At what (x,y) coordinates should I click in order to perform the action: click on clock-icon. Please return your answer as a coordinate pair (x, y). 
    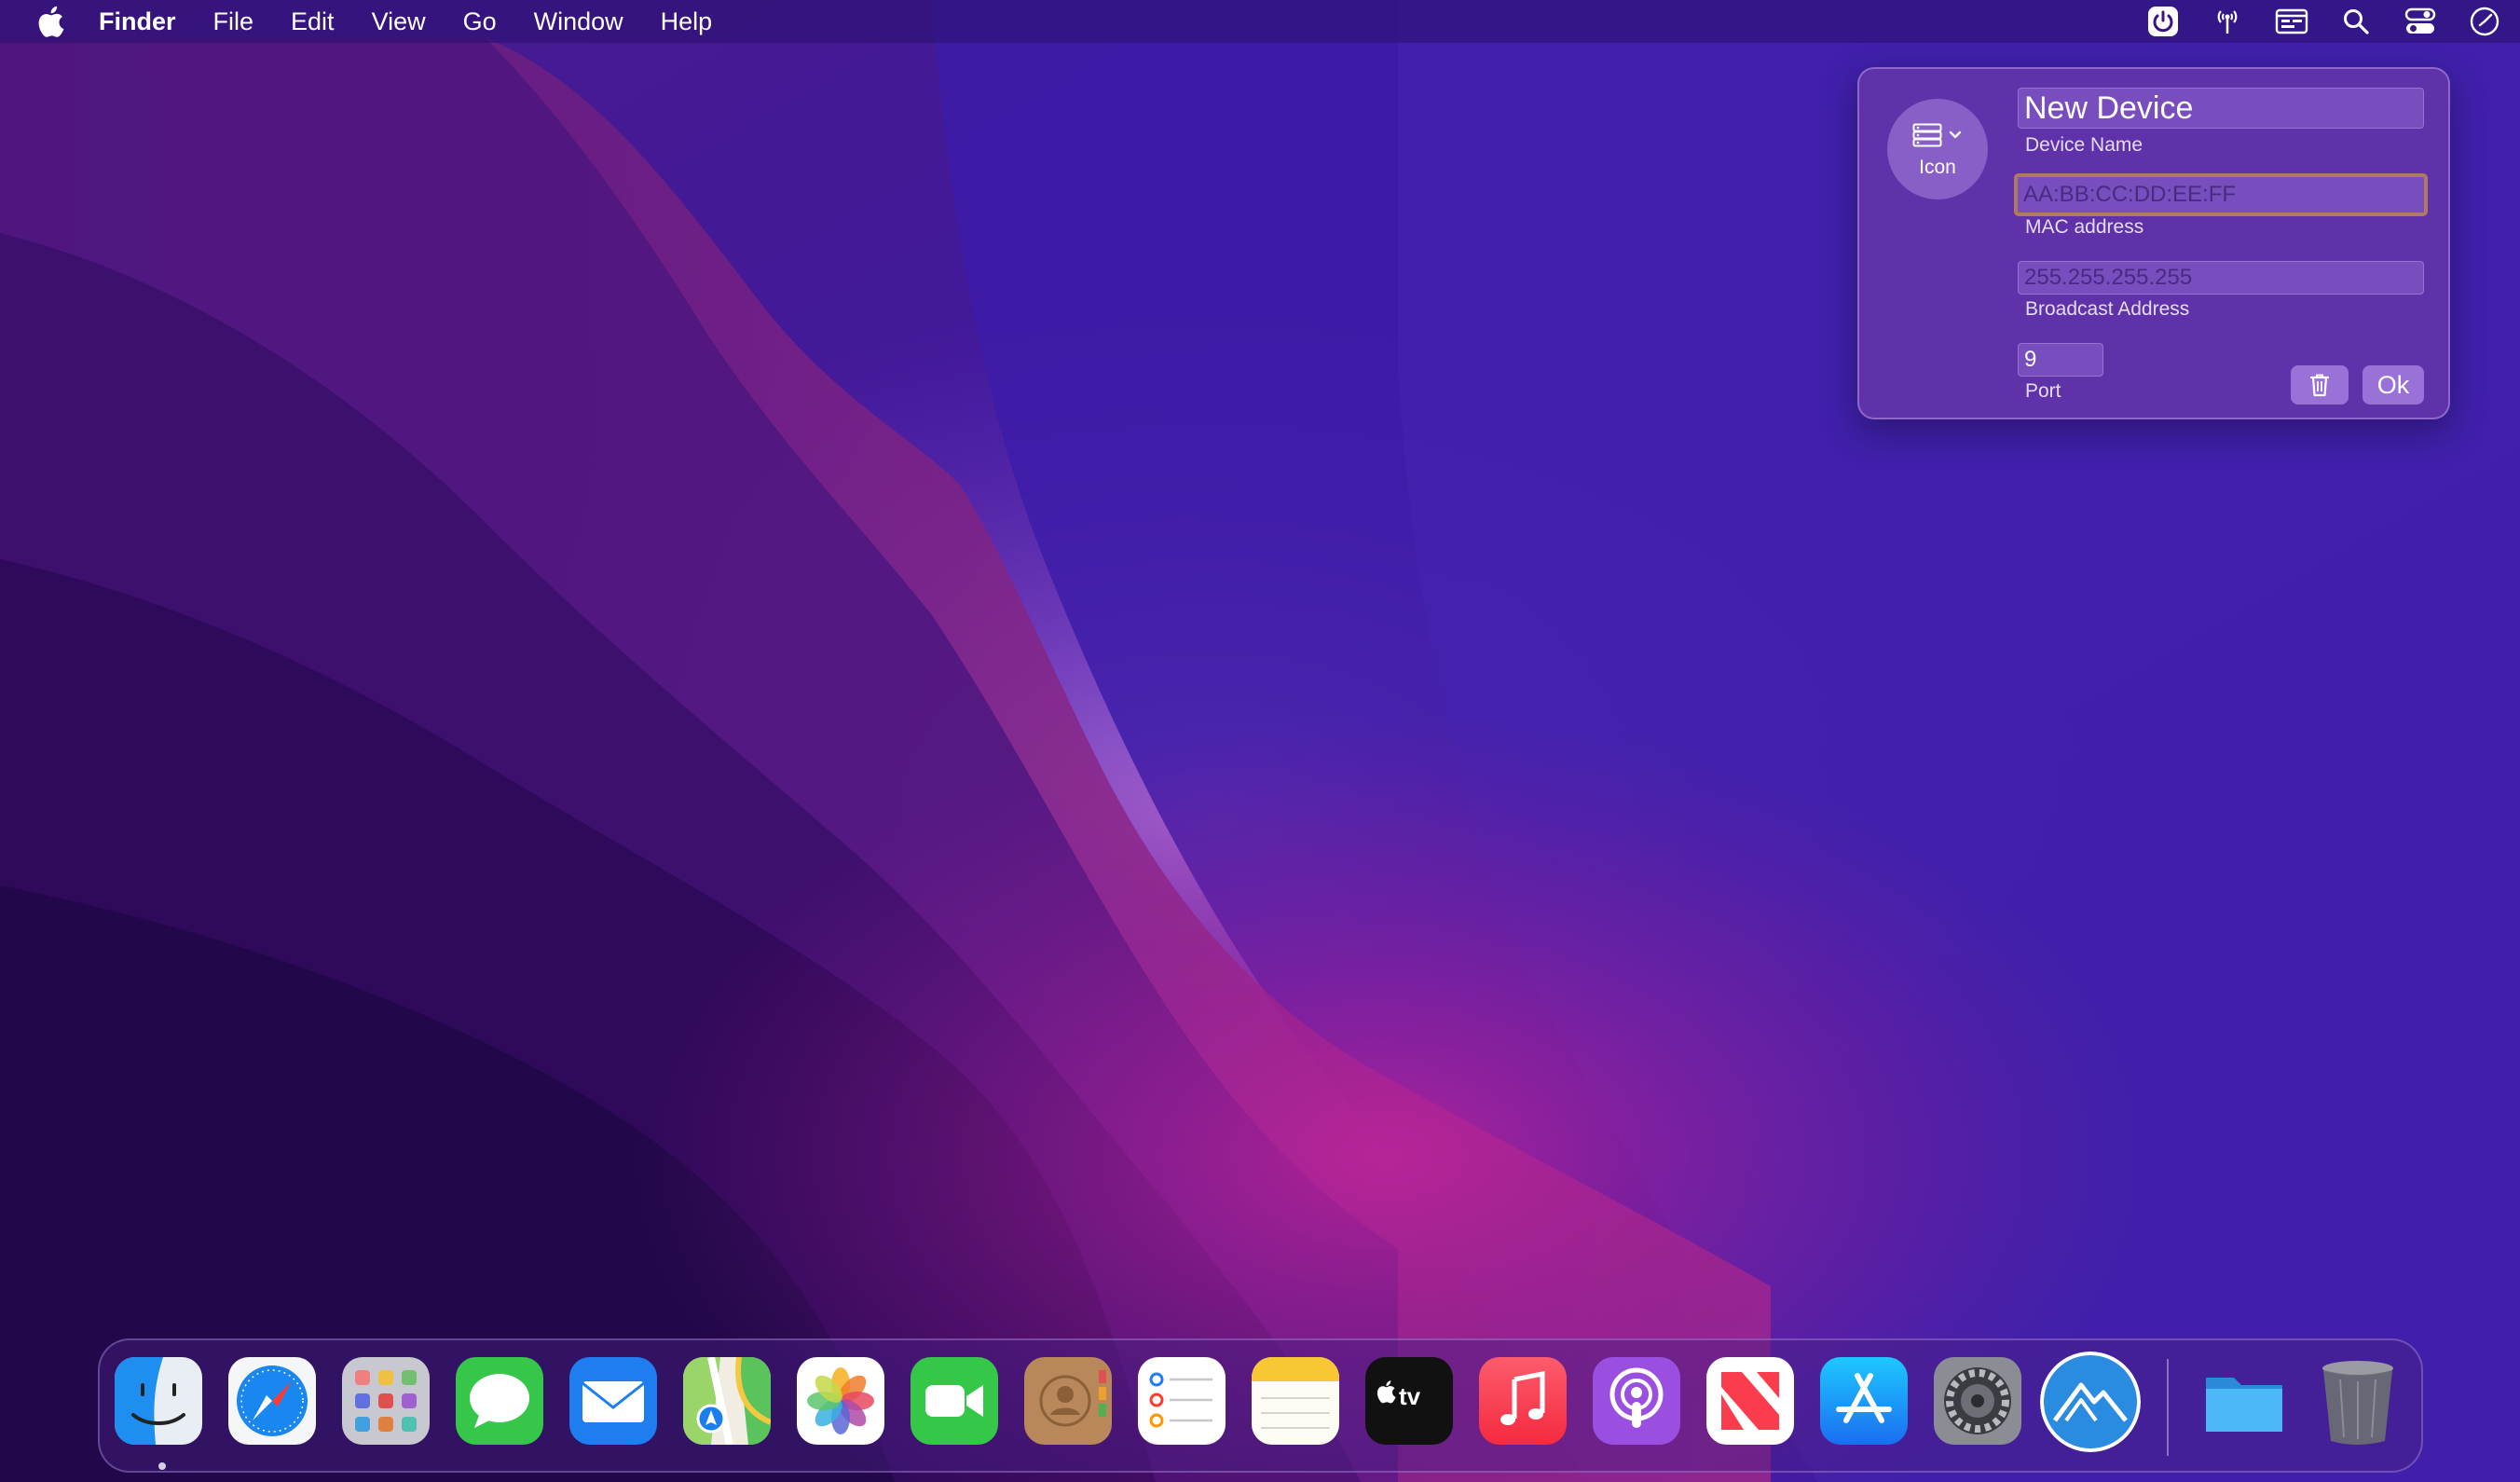
    Looking at the image, I should click on (2484, 21).